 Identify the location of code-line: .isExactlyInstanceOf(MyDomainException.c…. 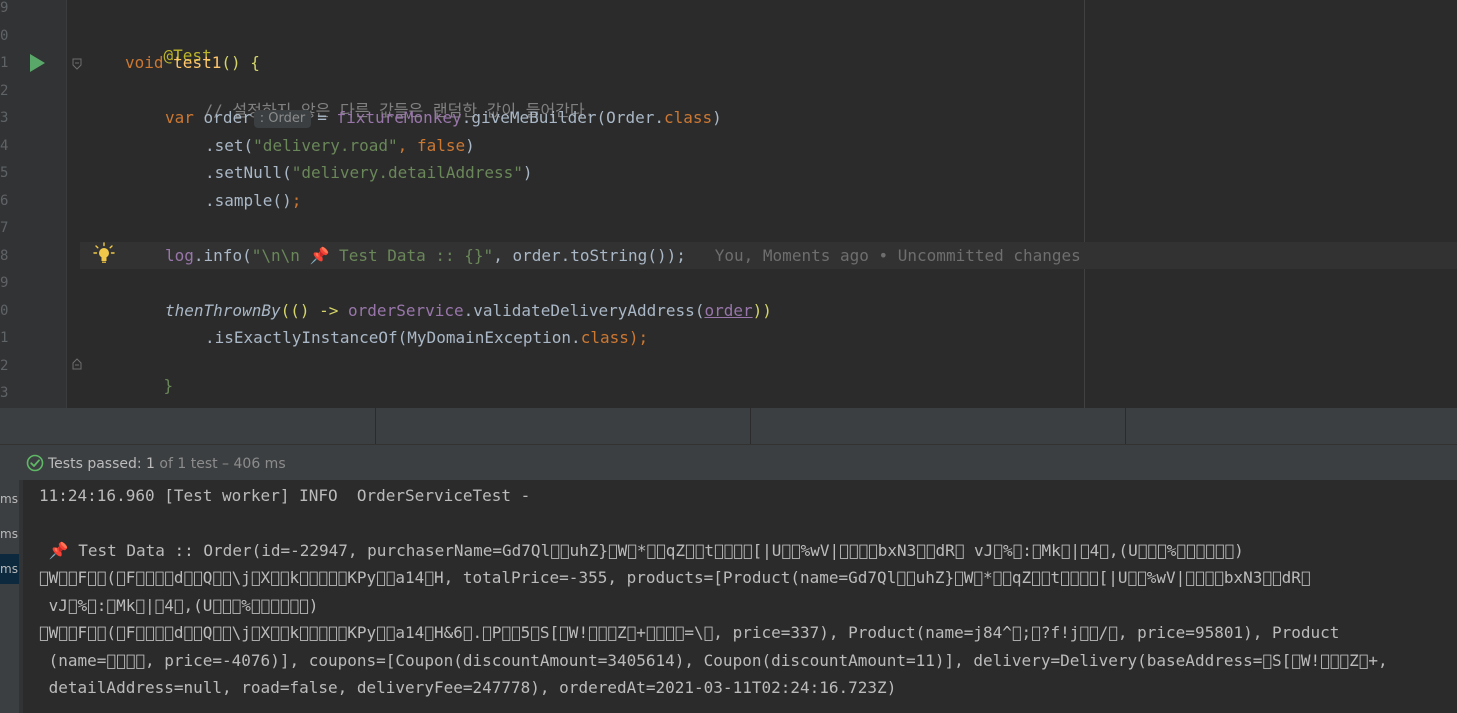
(426, 338).